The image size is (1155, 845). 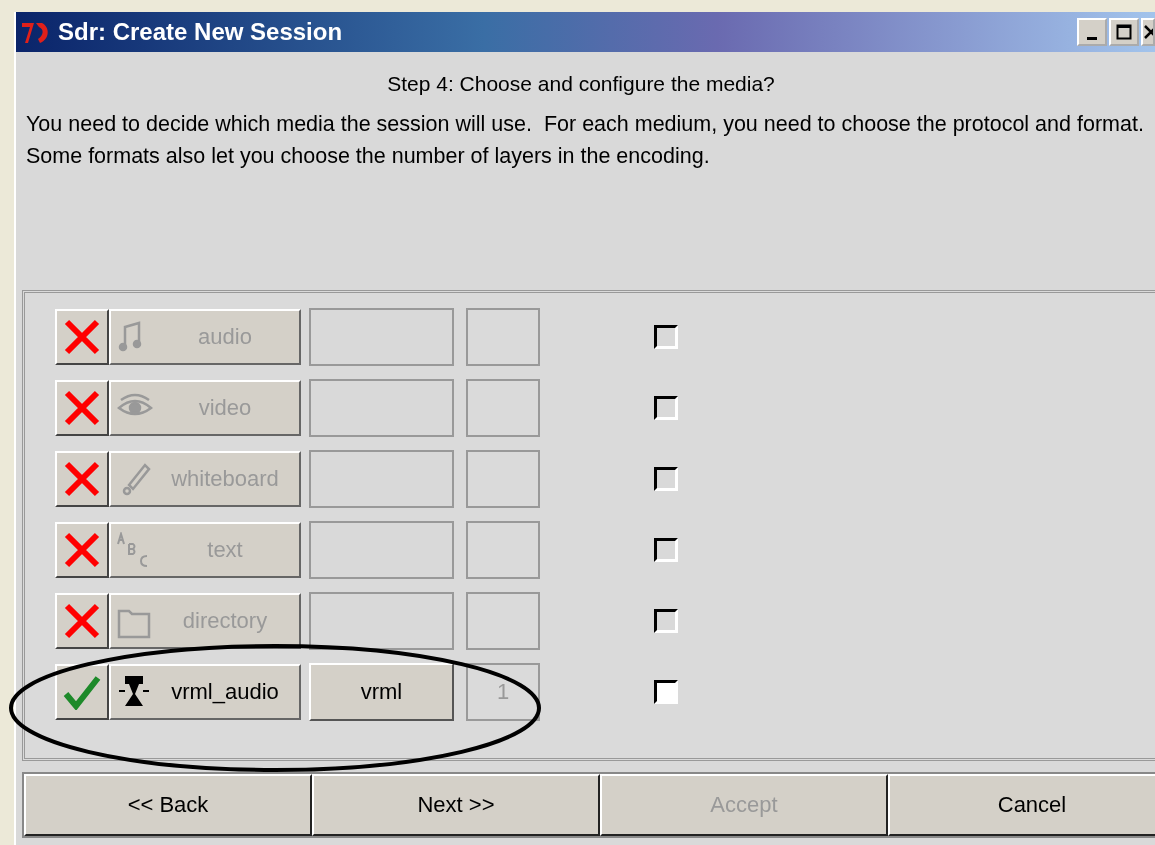 I want to click on layers-field: 1, so click(x=503, y=691).